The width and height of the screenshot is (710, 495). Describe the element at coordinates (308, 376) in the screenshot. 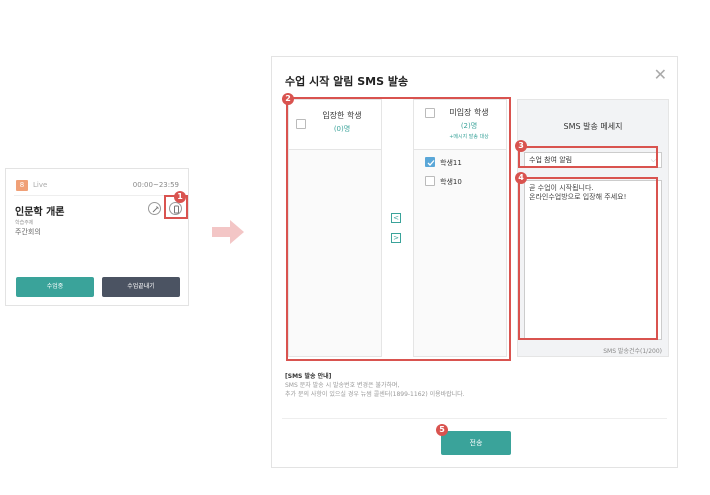

I see `guide-title: [SMS 발송 안내]` at that location.